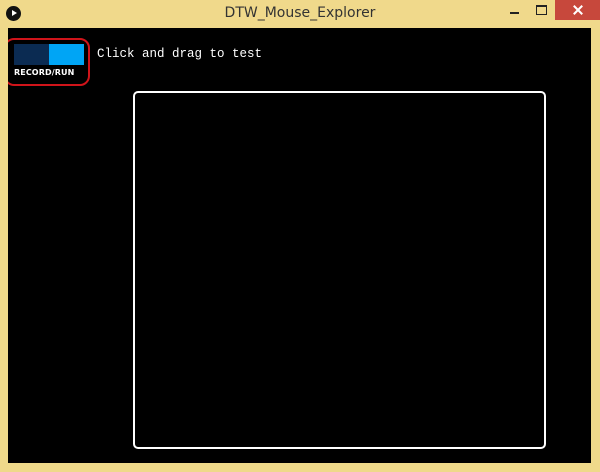  Describe the element at coordinates (49, 62) in the screenshot. I see `annotation-highlight` at that location.